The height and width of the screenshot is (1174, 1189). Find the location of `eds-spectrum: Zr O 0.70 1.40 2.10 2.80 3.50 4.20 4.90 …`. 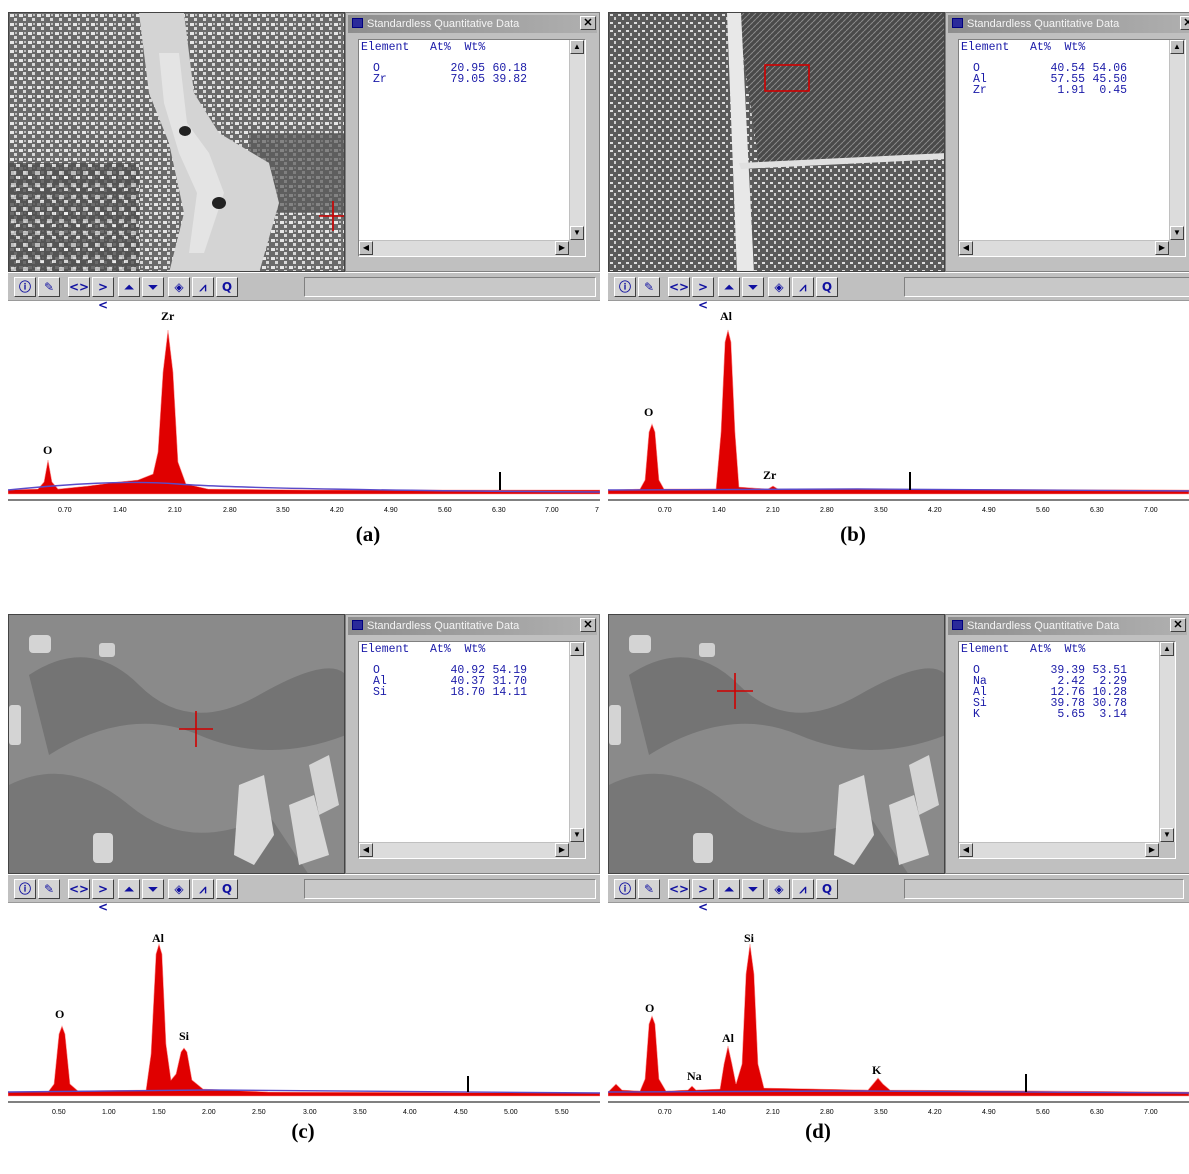

eds-spectrum: Zr O 0.70 1.40 2.10 2.80 3.50 4.20 4.90 … is located at coordinates (304, 420).